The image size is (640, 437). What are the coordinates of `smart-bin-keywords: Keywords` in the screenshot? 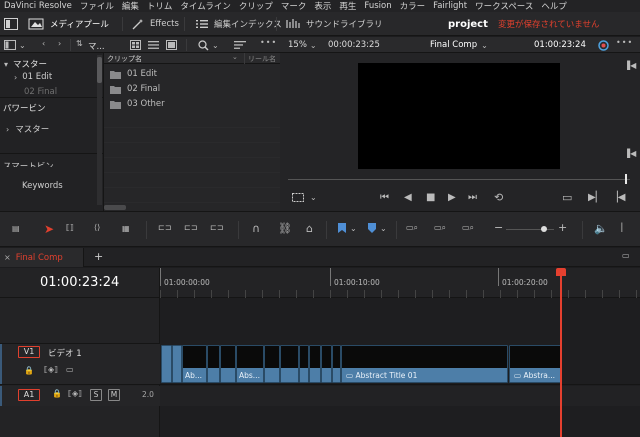 It's located at (42, 186).